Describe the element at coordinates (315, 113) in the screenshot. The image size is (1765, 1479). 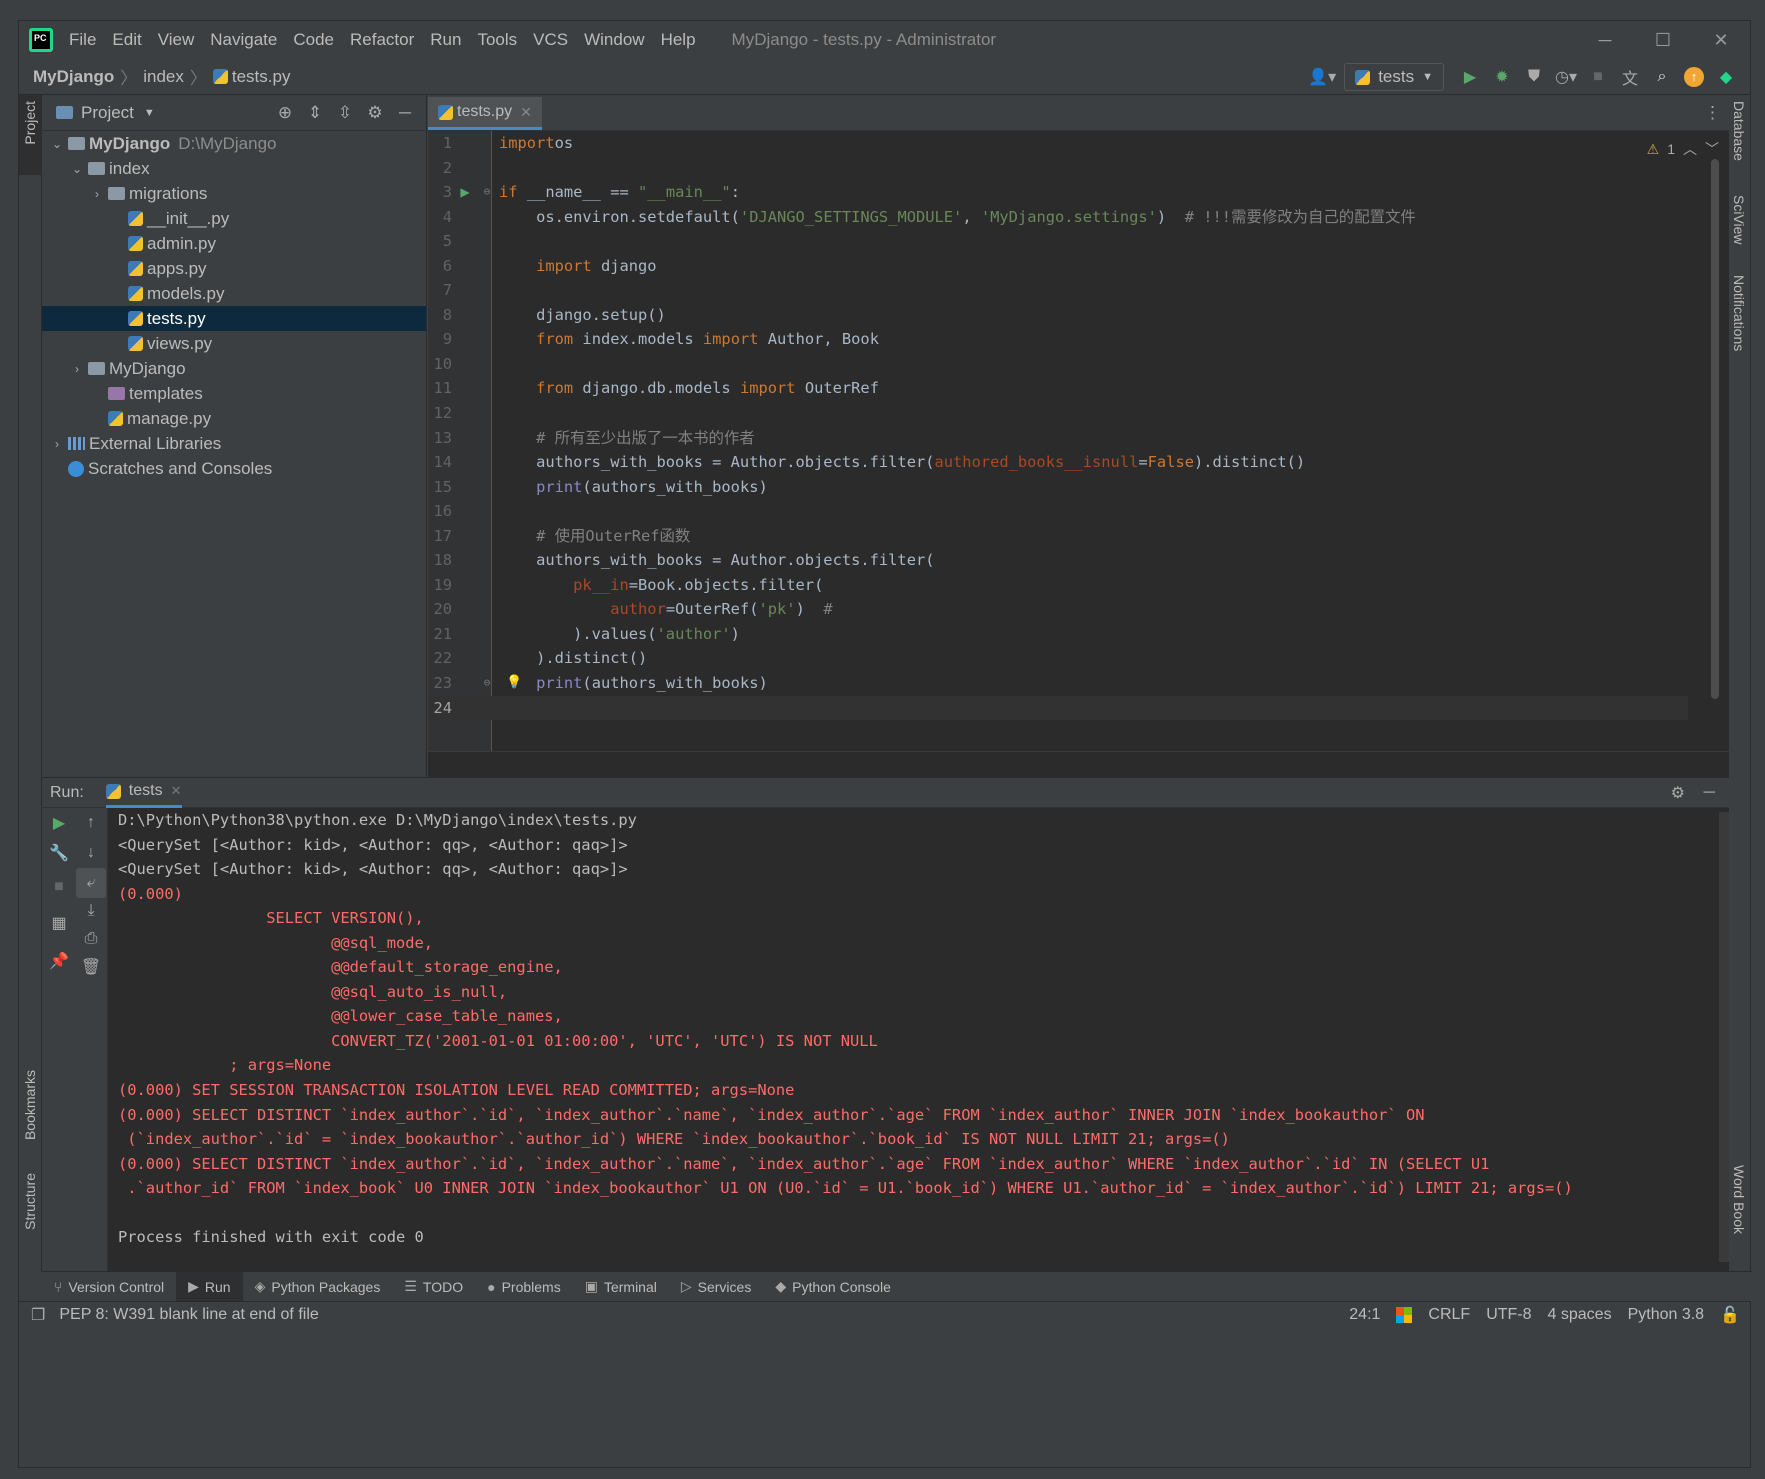
I see `expand-all-icon: ⇕` at that location.